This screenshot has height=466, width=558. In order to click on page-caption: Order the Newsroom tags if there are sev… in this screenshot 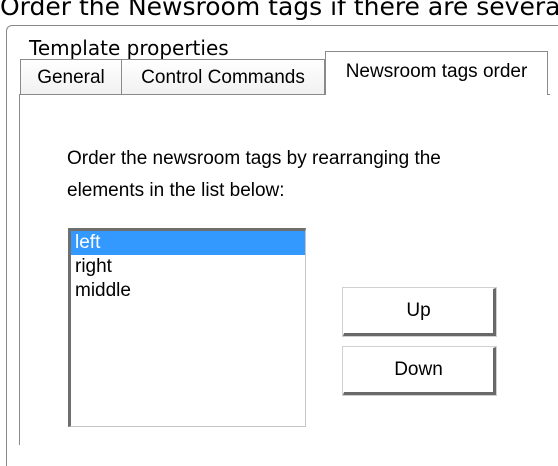, I will do `click(279, 10)`.